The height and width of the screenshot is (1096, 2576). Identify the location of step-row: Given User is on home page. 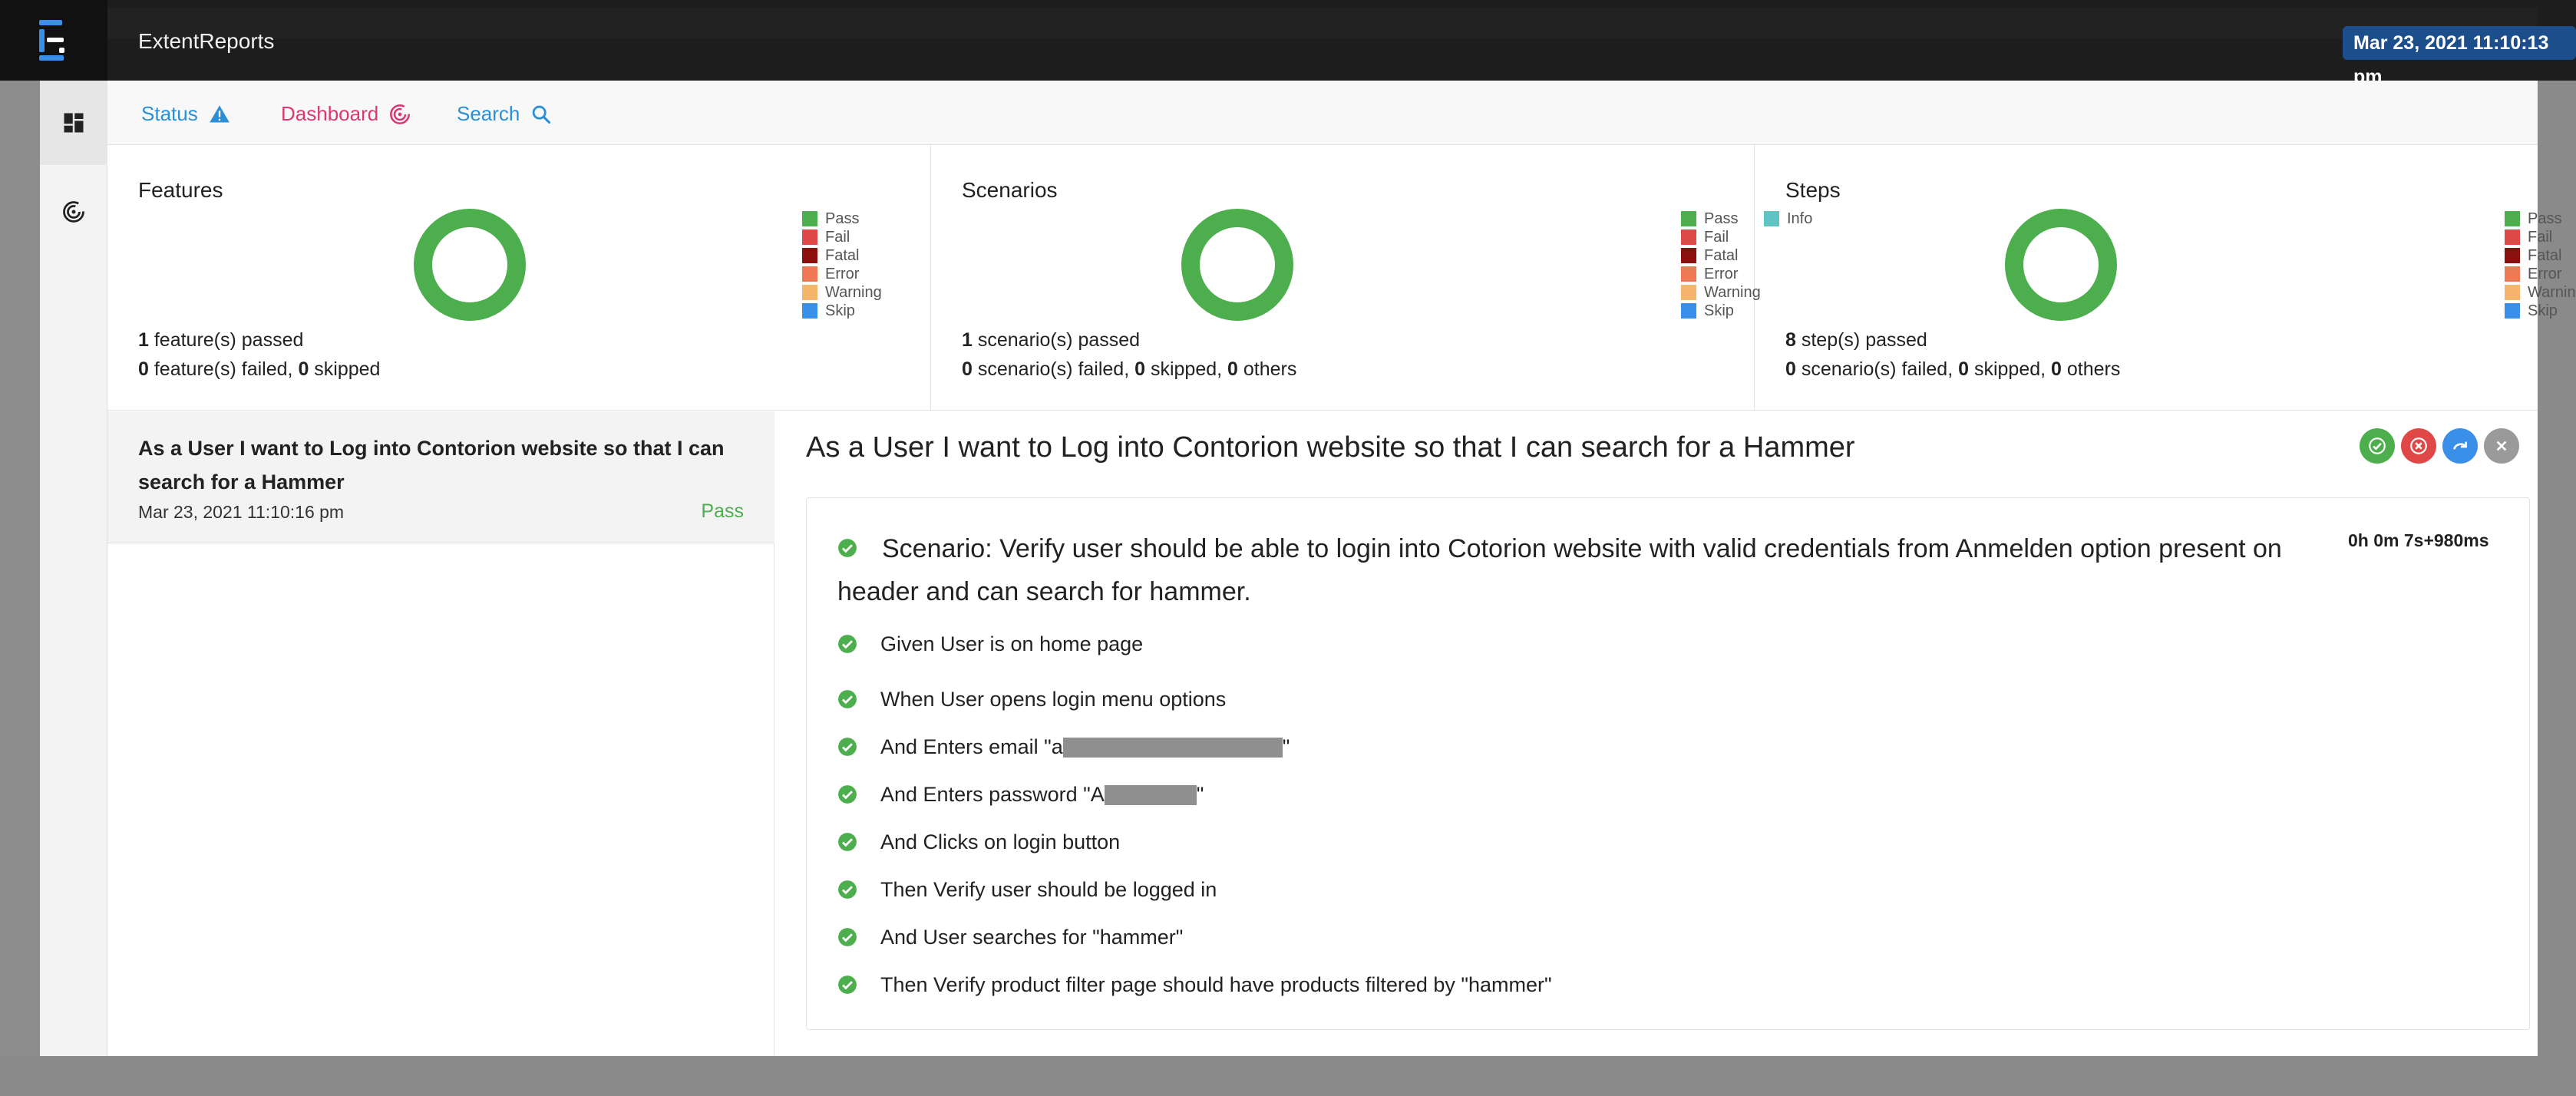
(990, 644).